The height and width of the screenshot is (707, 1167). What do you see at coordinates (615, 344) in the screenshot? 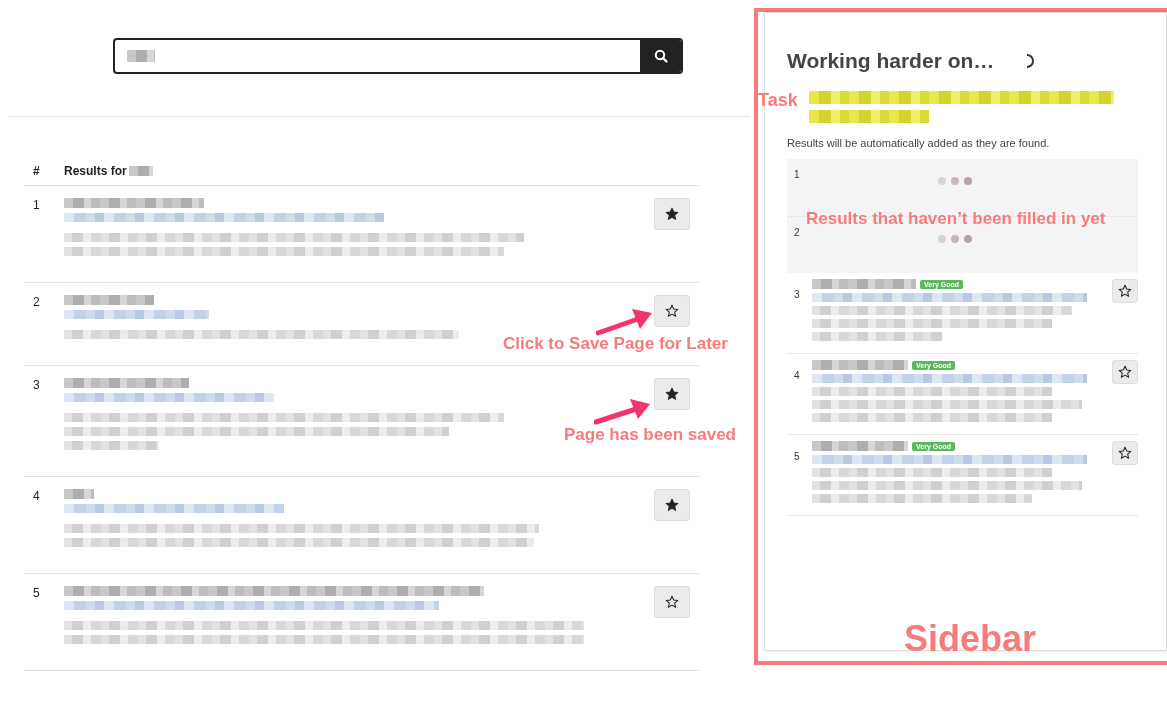
I see `annotation-label: Click to Save Page for Later` at bounding box center [615, 344].